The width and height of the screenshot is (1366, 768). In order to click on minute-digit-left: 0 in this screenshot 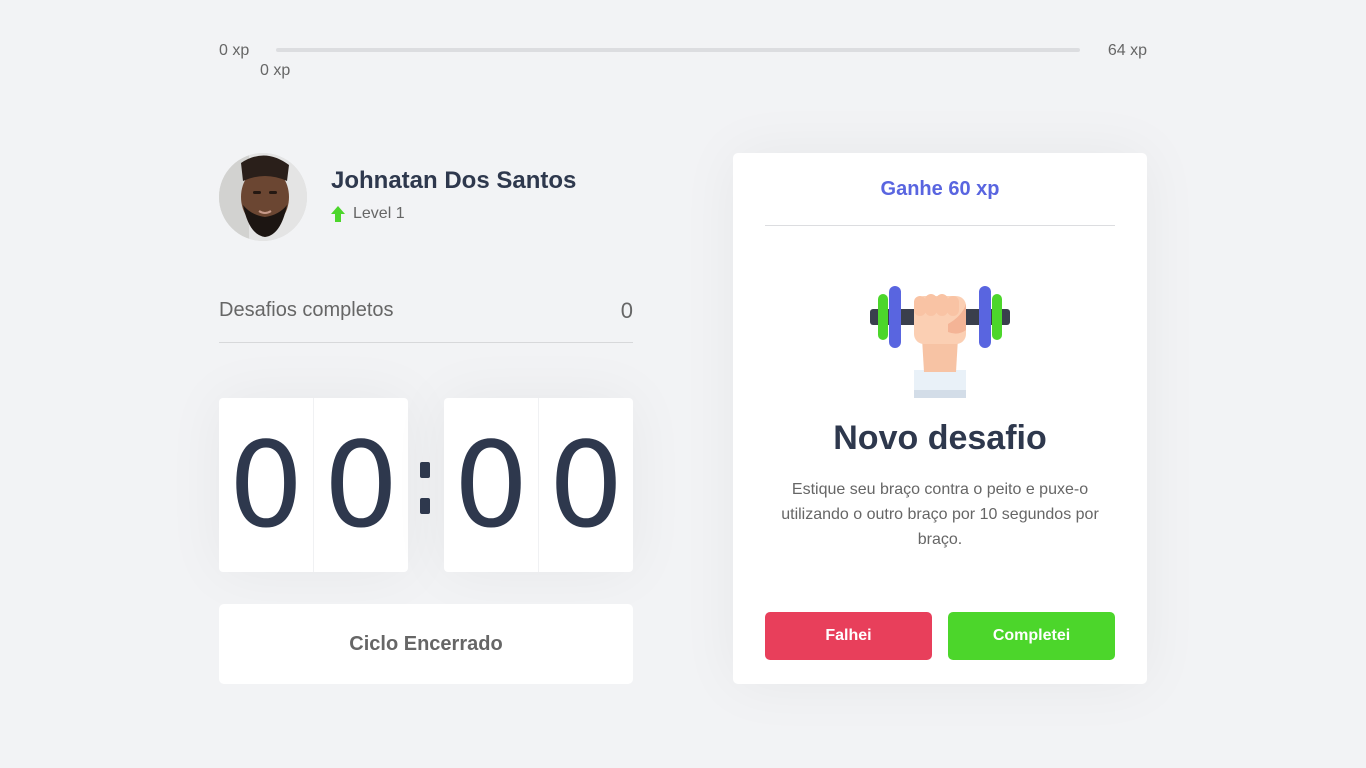, I will do `click(266, 485)`.